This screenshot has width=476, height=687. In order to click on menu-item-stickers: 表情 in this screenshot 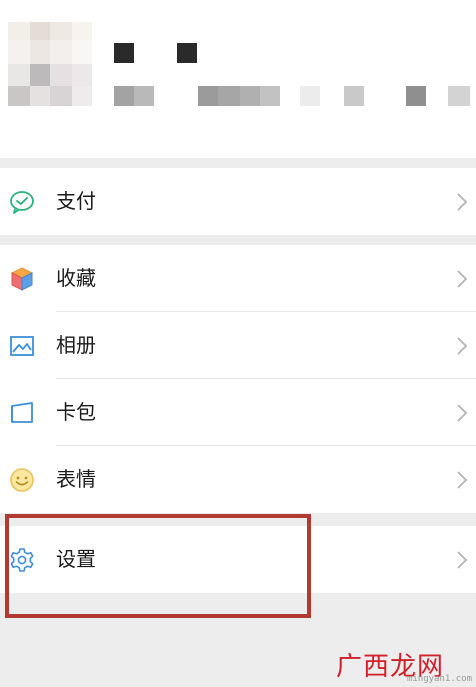, I will do `click(238, 479)`.